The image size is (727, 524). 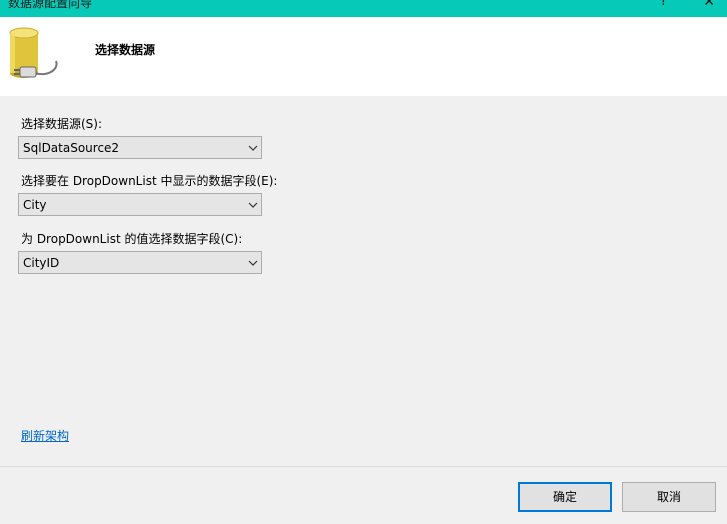 I want to click on datasource-label: 选择数据源(S):, so click(x=62, y=124).